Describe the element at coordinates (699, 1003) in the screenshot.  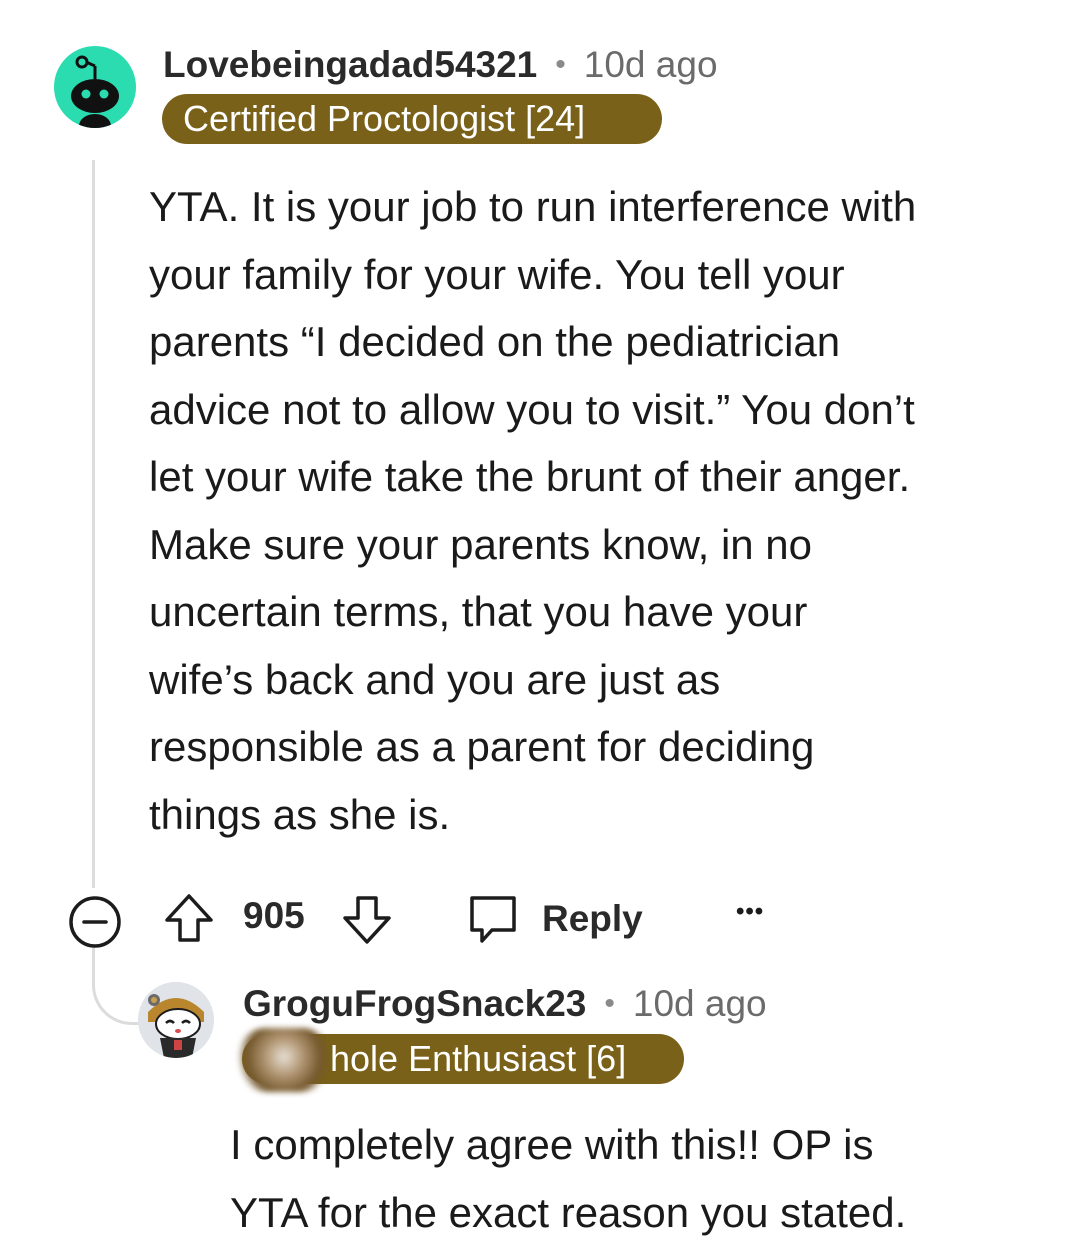
I see `reply-timestamp: 10d ago` at that location.